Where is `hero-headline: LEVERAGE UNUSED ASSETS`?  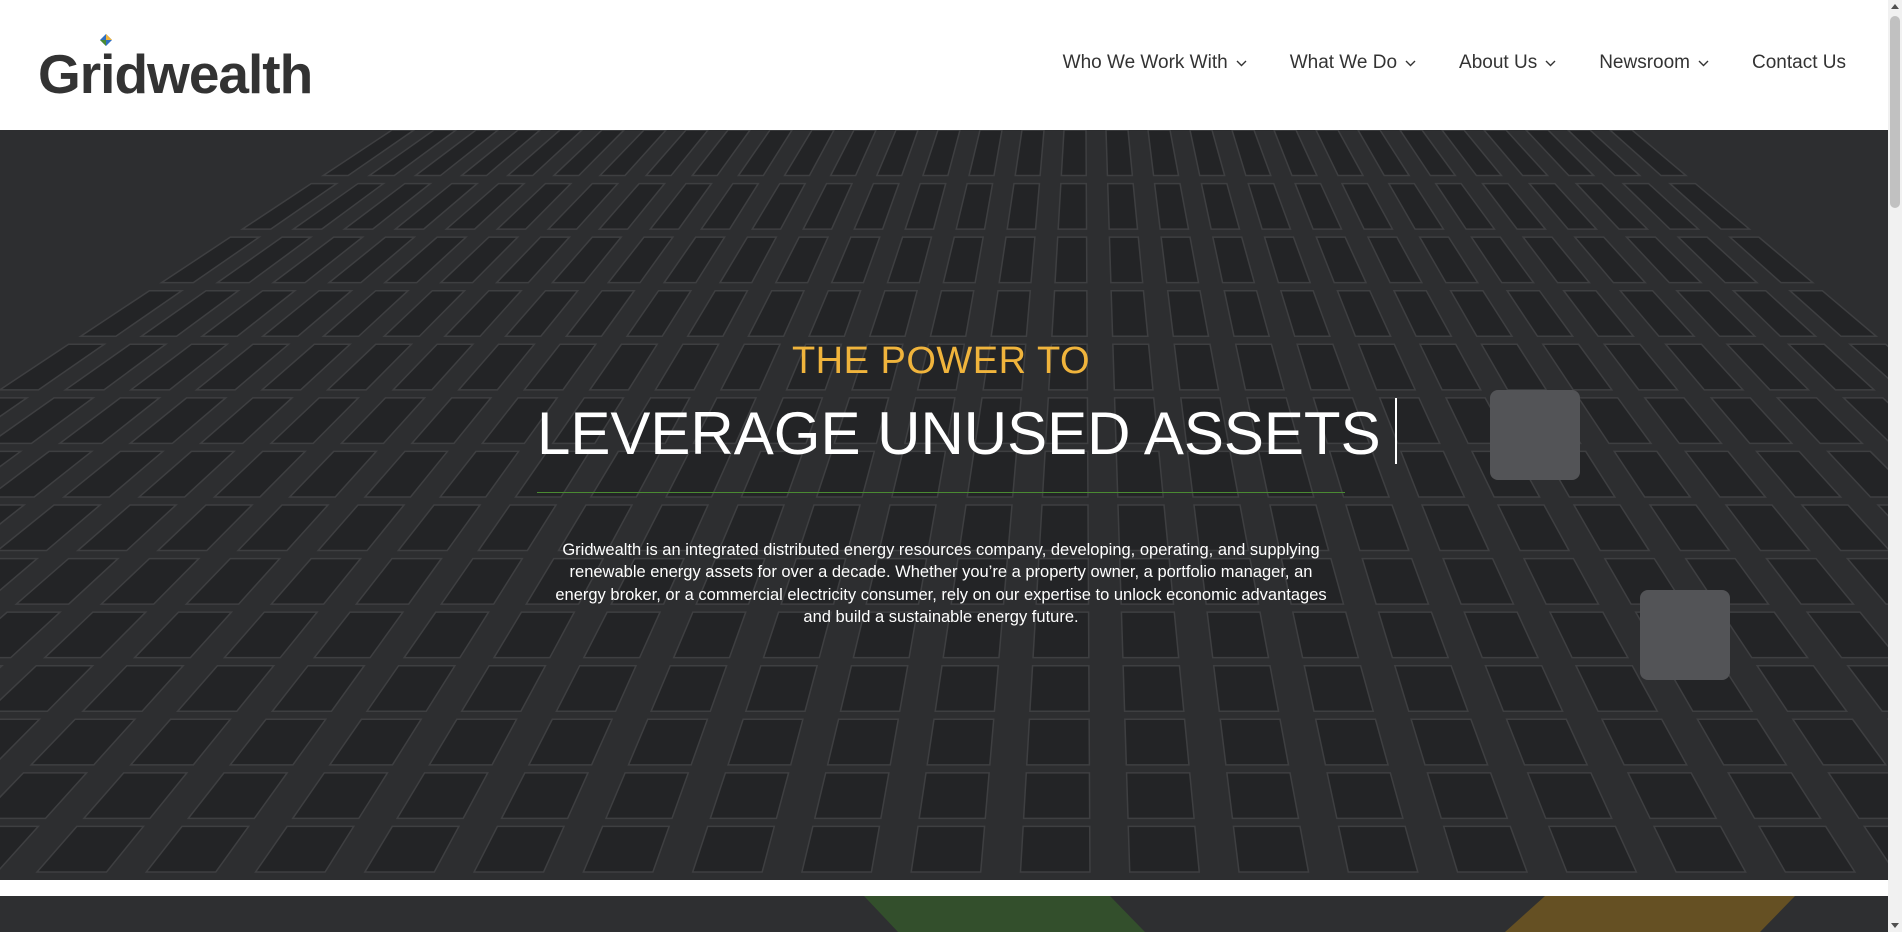
hero-headline: LEVERAGE UNUSED ASSETS is located at coordinates (967, 433).